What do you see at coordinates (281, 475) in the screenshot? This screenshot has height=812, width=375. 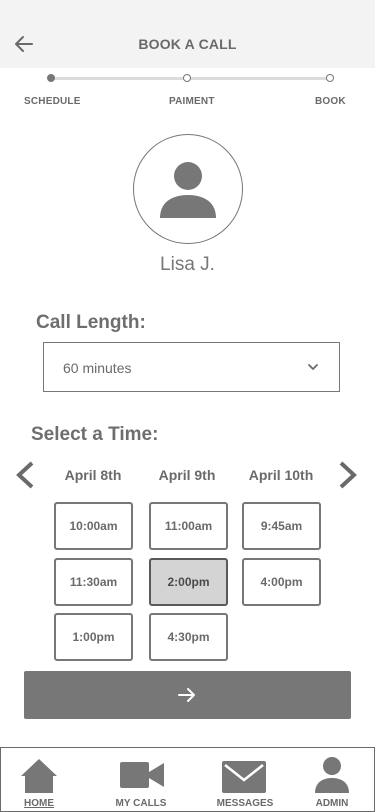 I see `date-label: April 10th` at bounding box center [281, 475].